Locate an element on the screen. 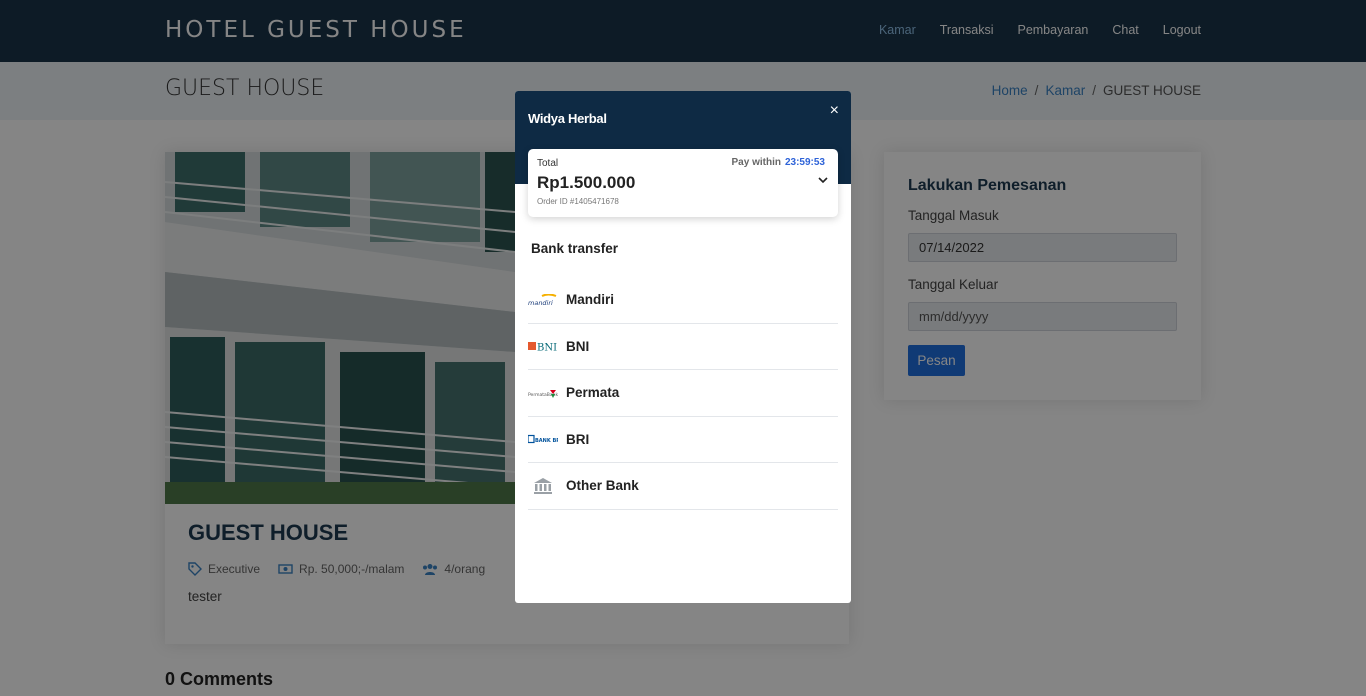 The width and height of the screenshot is (1366, 696). bank-option-bni: BNI BNI is located at coordinates (683, 347).